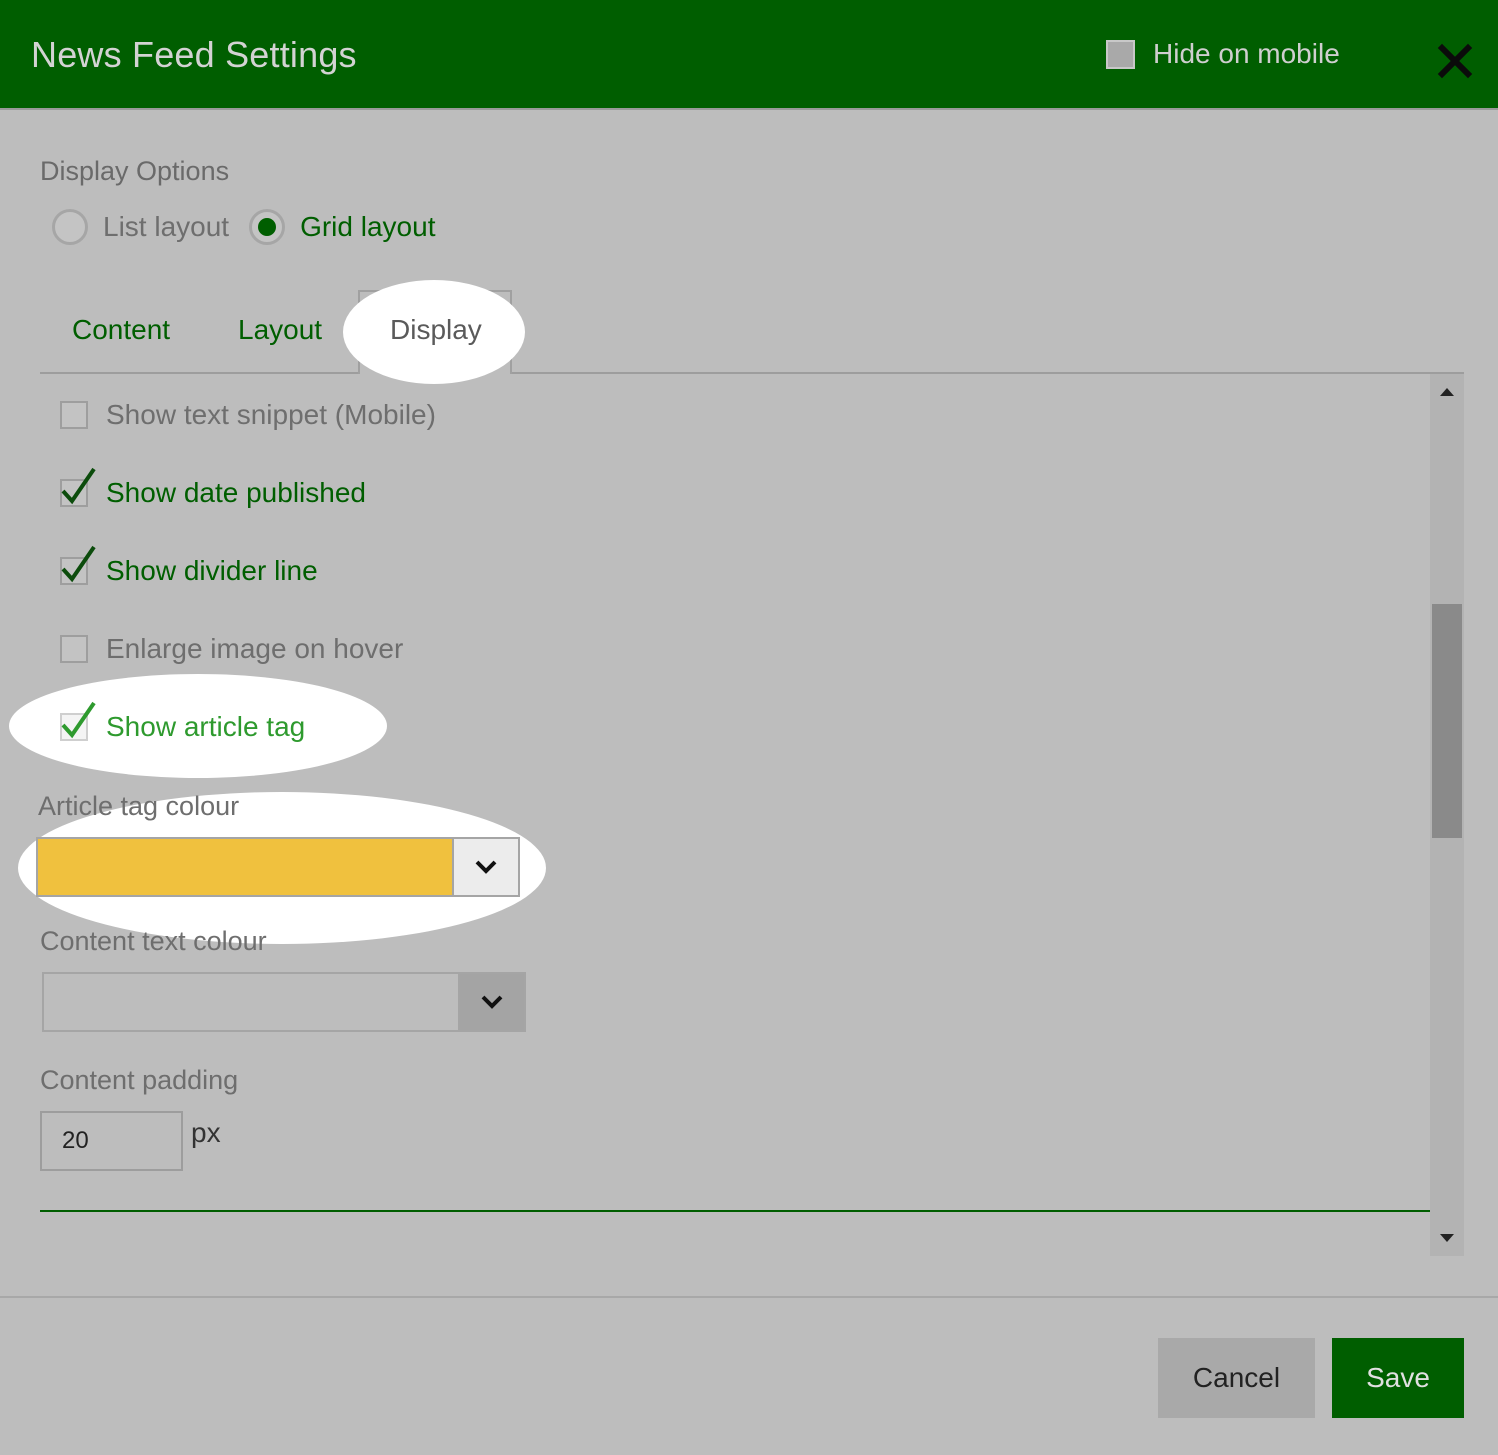  What do you see at coordinates (749, 1297) in the screenshot?
I see `footer-divider` at bounding box center [749, 1297].